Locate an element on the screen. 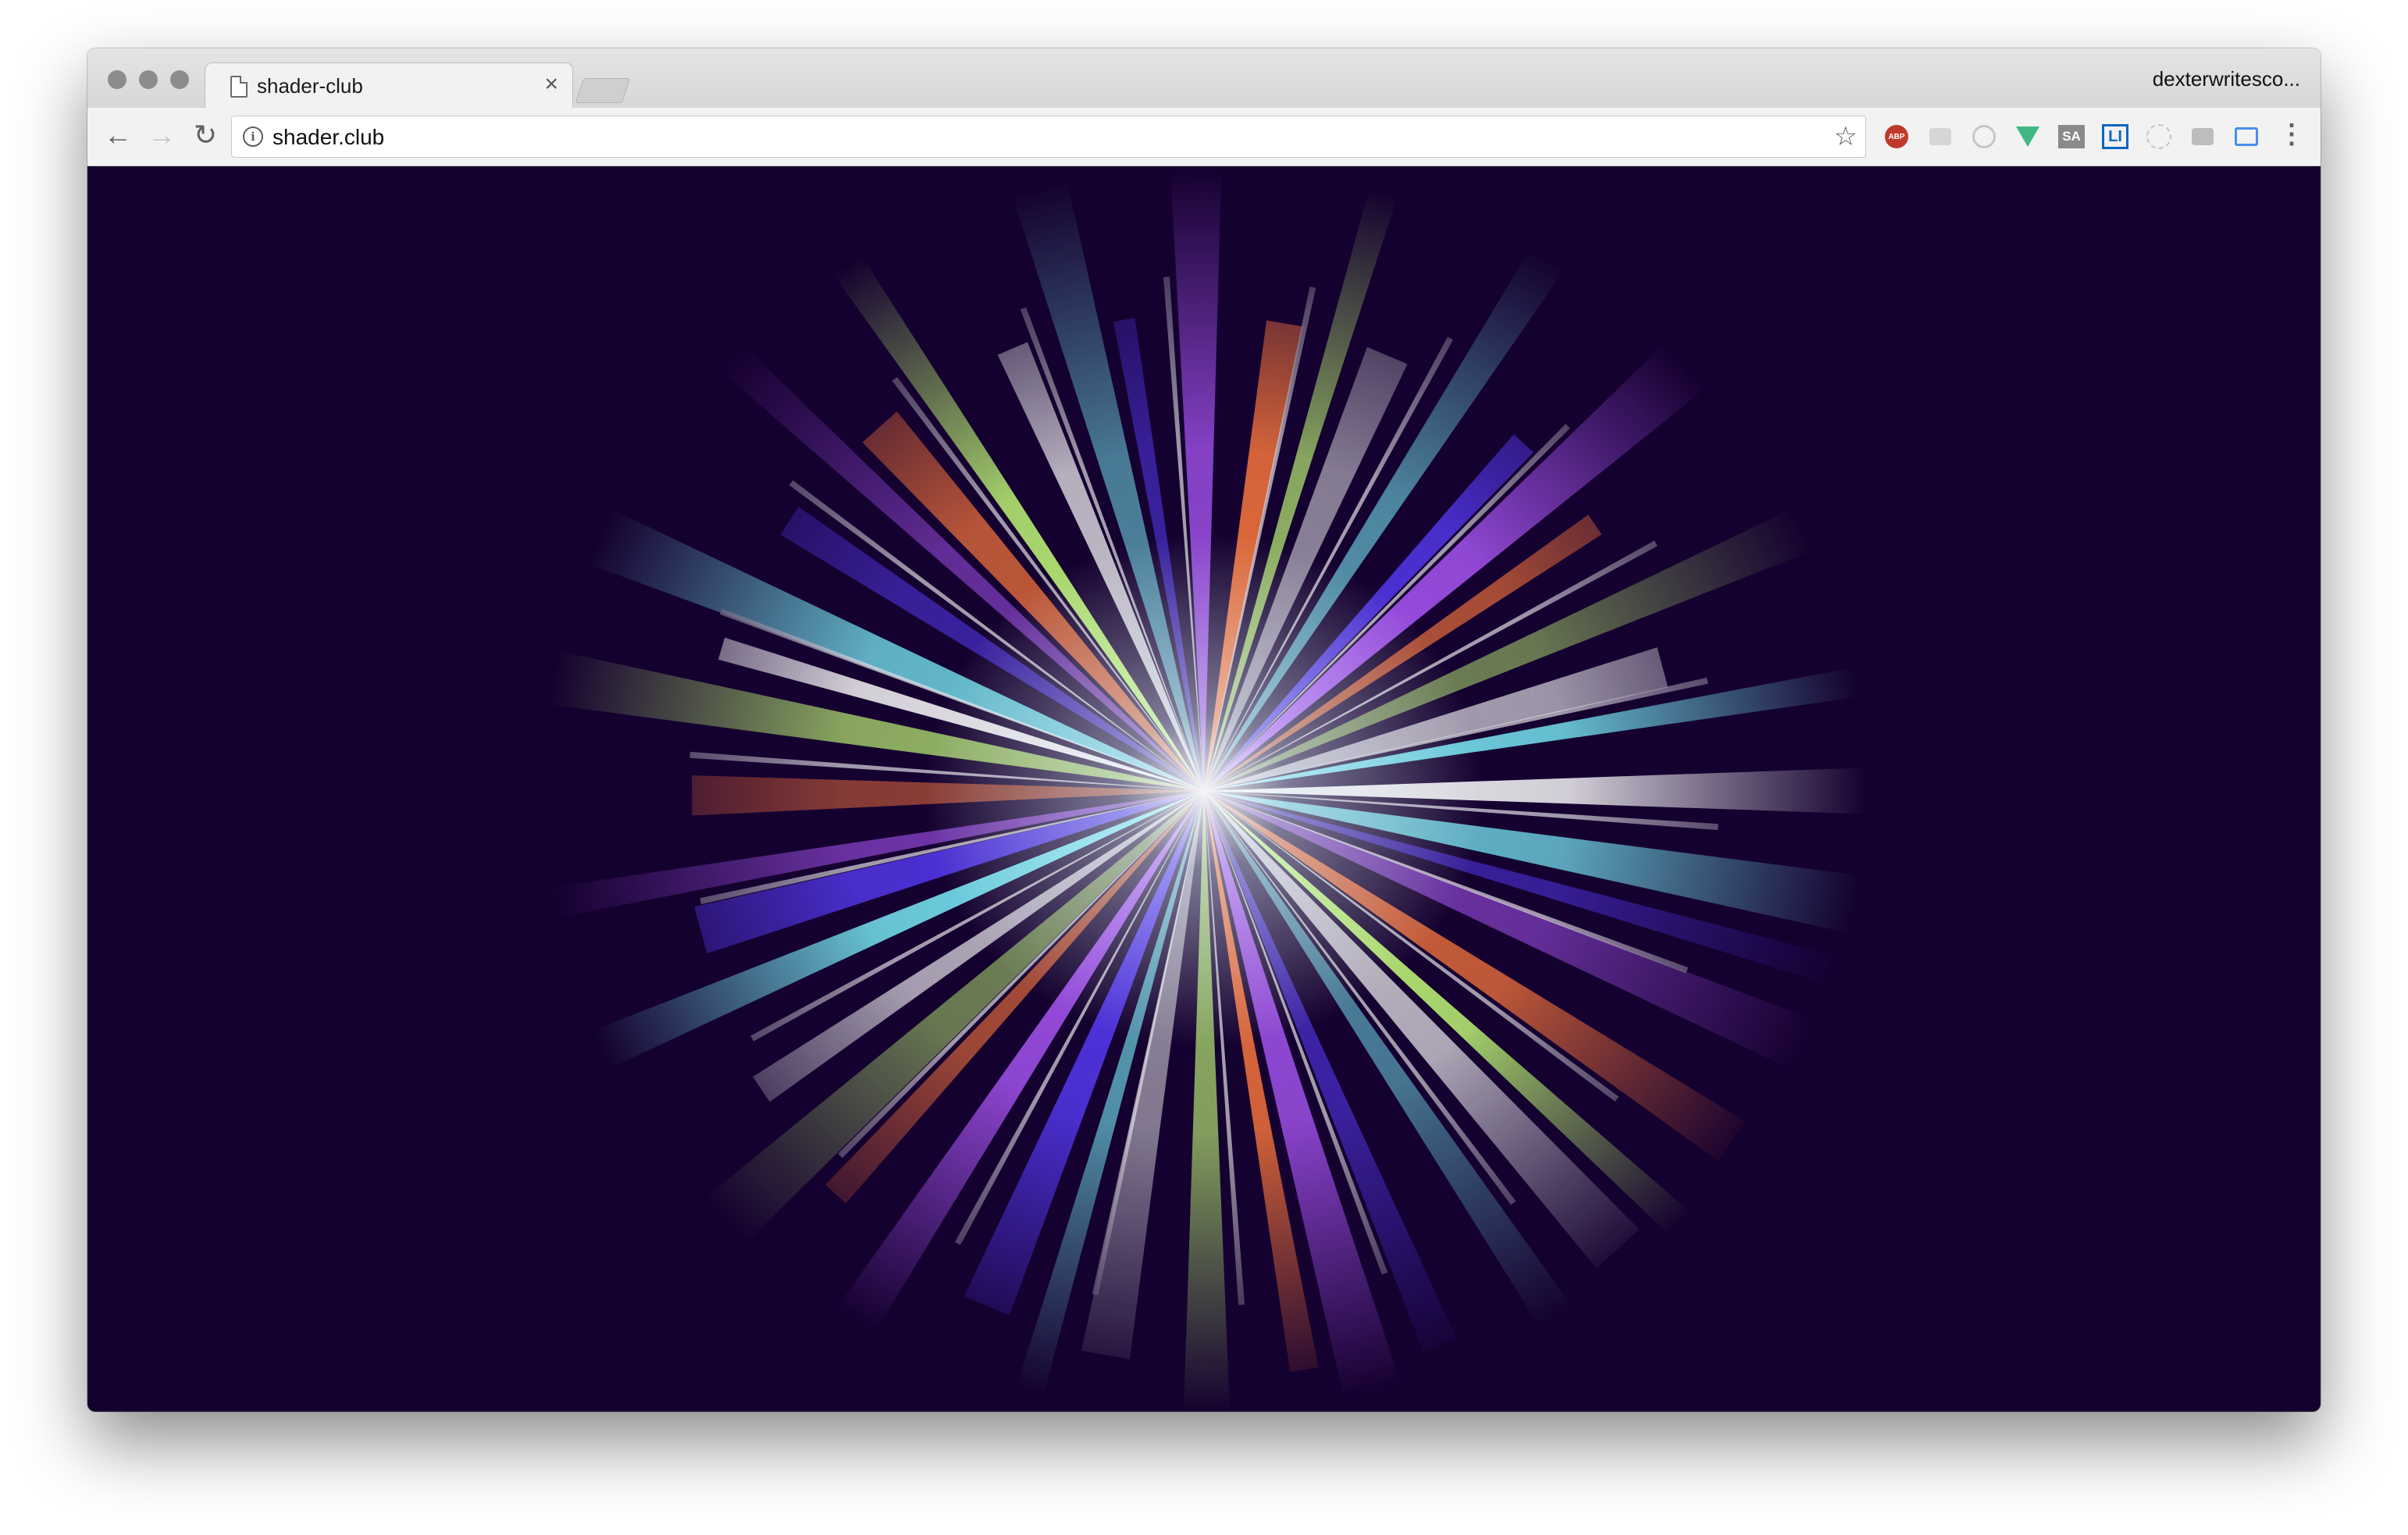  comment-shape is located at coordinates (1940, 136).